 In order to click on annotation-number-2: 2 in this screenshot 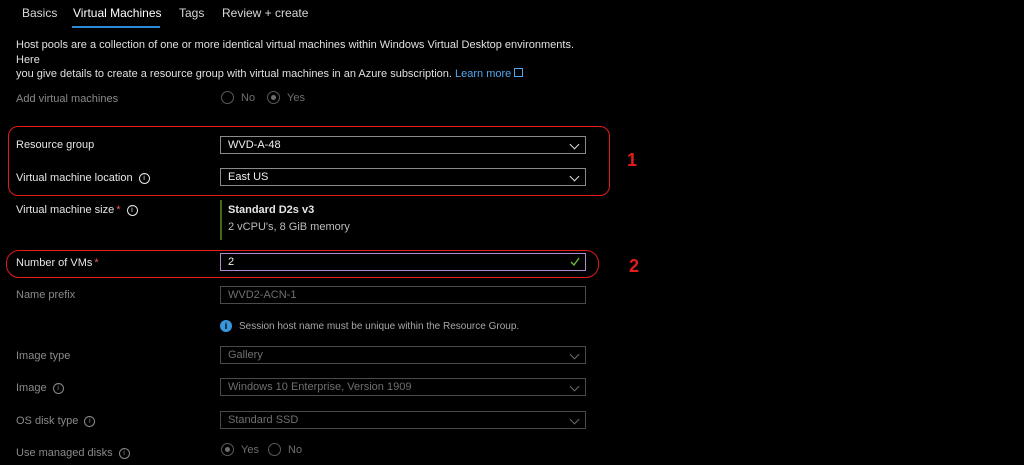, I will do `click(634, 266)`.